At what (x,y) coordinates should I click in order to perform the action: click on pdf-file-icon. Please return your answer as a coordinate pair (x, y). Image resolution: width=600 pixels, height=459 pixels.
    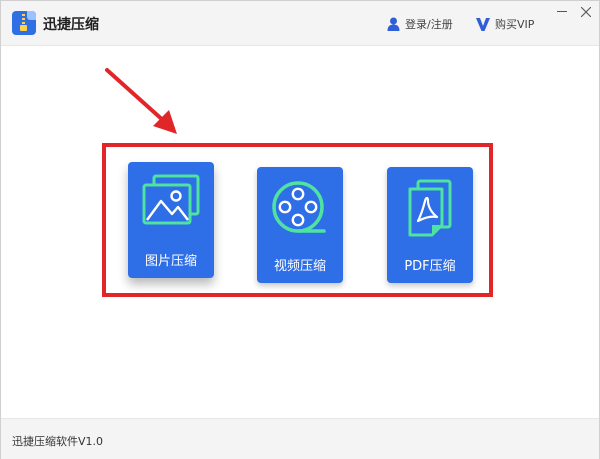
    Looking at the image, I should click on (430, 208).